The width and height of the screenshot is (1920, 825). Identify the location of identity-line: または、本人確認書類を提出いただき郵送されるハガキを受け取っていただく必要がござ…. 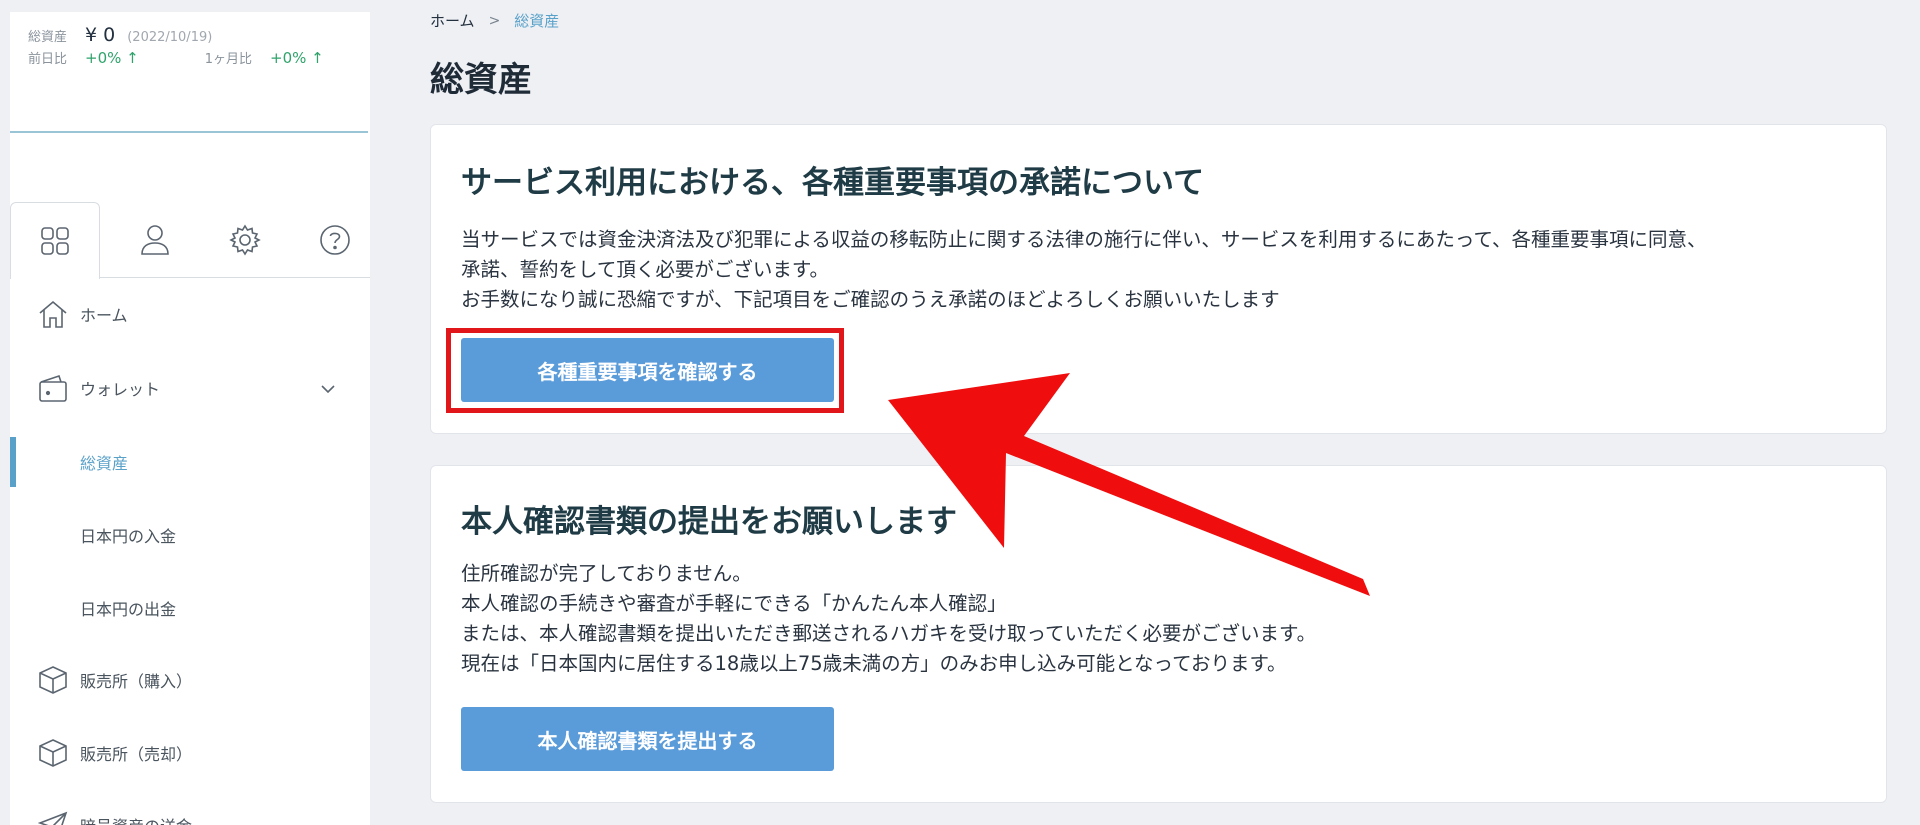
(889, 633).